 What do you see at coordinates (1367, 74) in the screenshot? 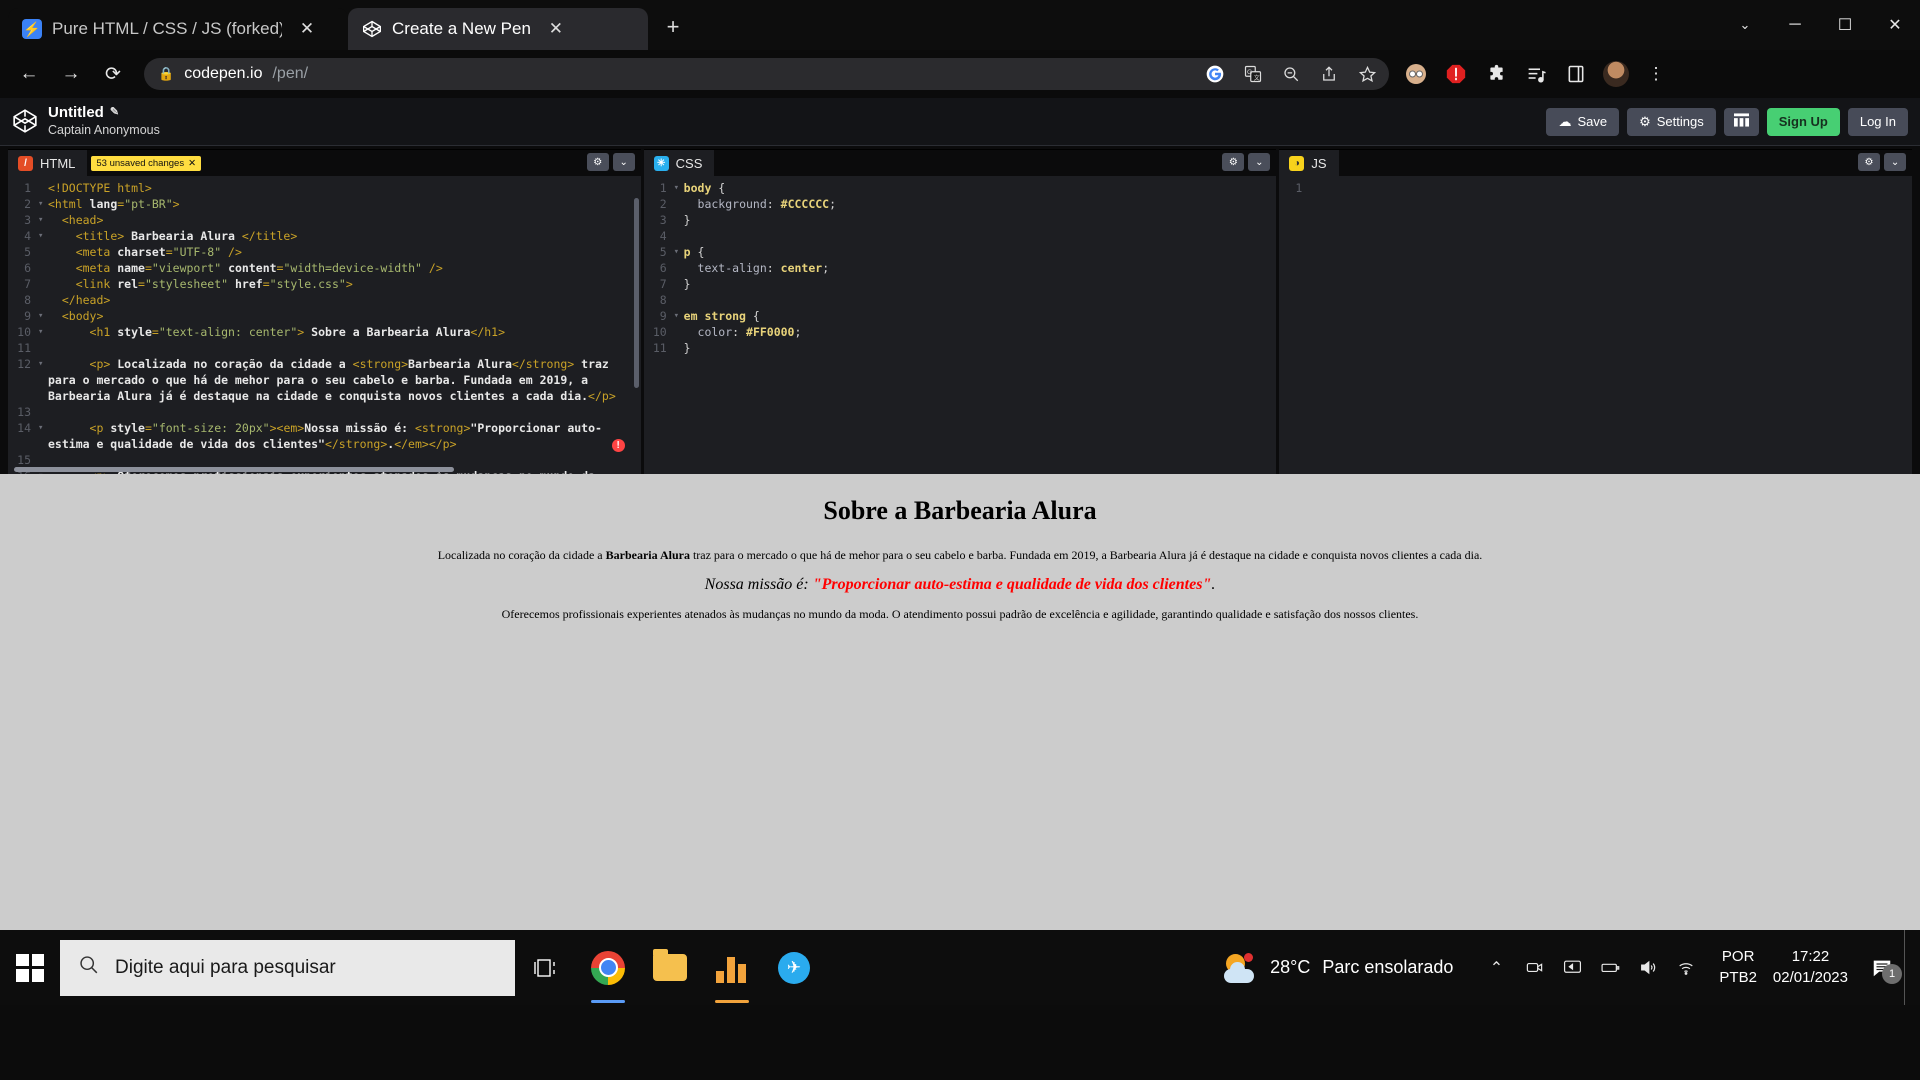
I see `bookmark-star-icon` at bounding box center [1367, 74].